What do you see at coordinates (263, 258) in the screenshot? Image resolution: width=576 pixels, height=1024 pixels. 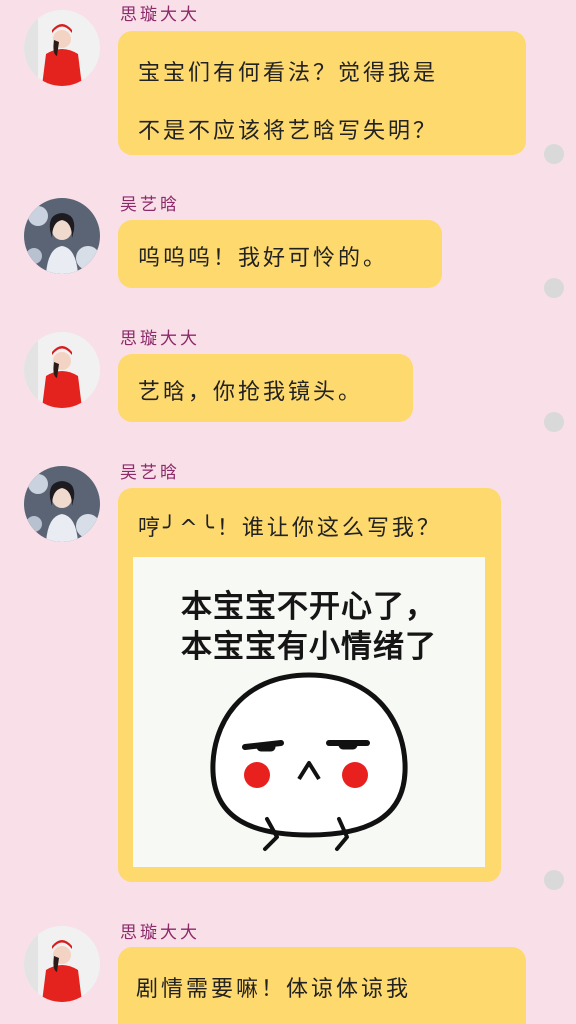 I see `message-text: 呜呜呜！我好可怜的。` at bounding box center [263, 258].